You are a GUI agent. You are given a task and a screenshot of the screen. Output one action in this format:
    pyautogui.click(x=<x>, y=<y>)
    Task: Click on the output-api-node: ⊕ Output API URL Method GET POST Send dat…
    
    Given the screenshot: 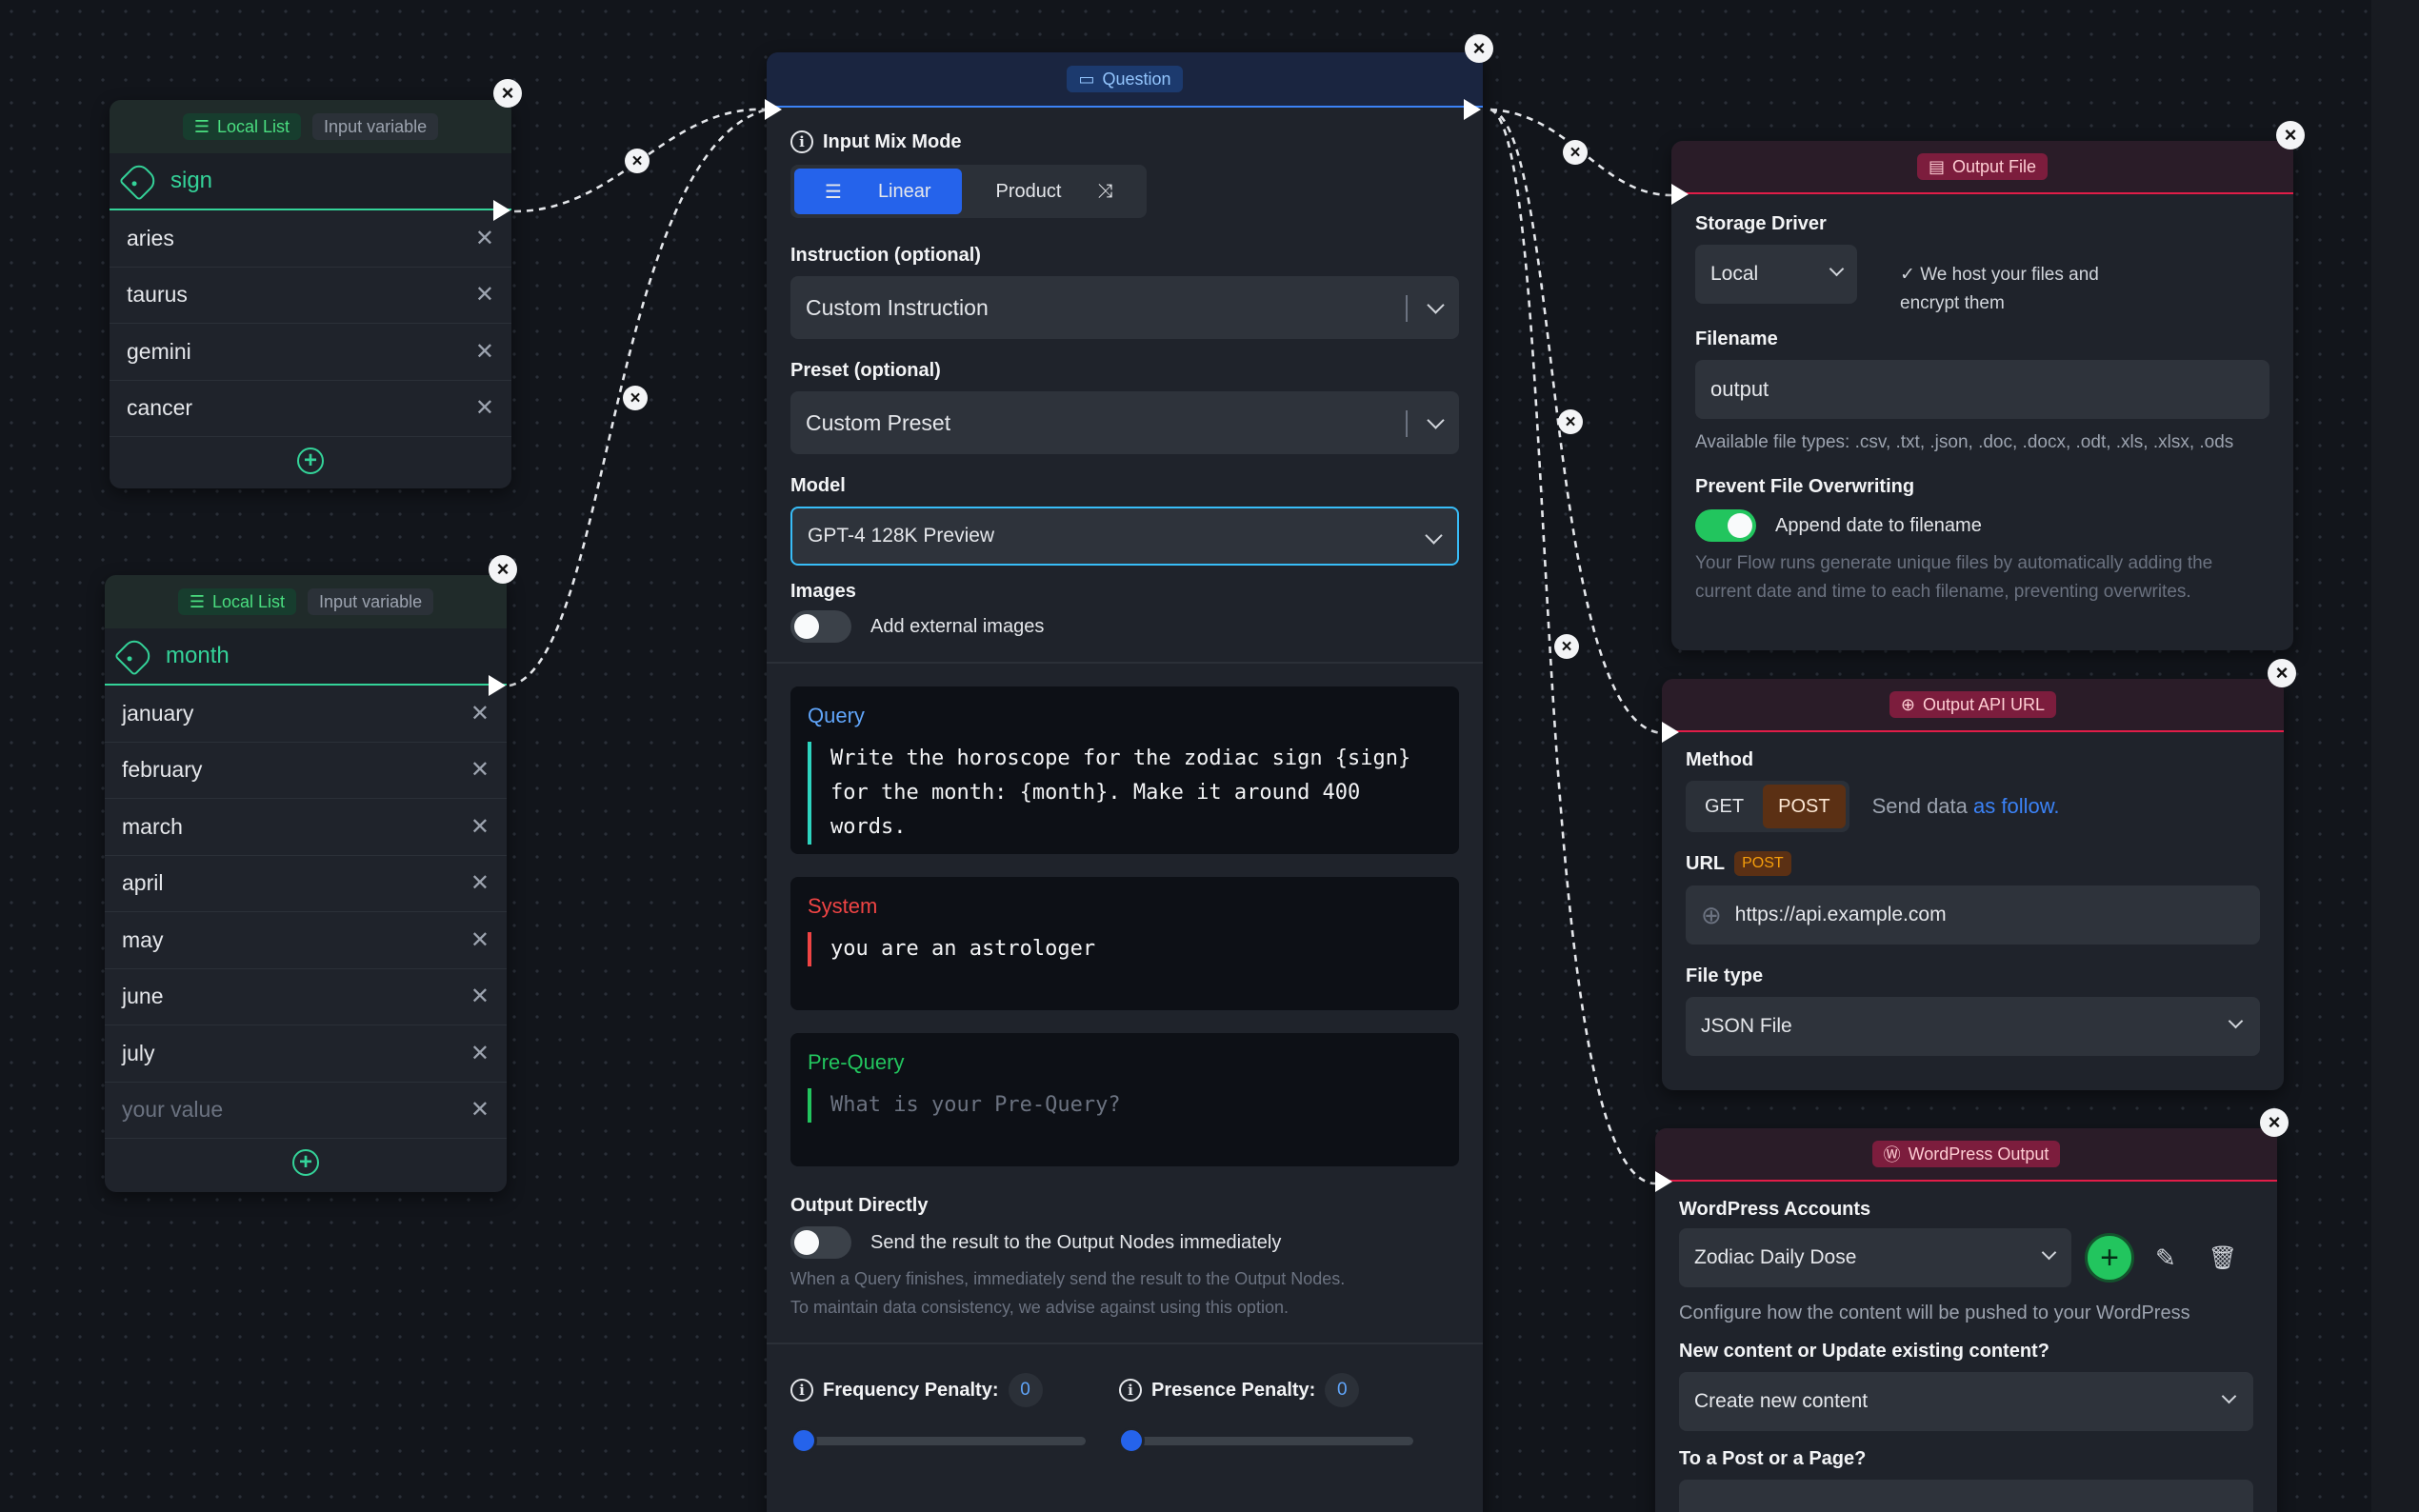 What is the action you would take?
    pyautogui.click(x=1973, y=884)
    